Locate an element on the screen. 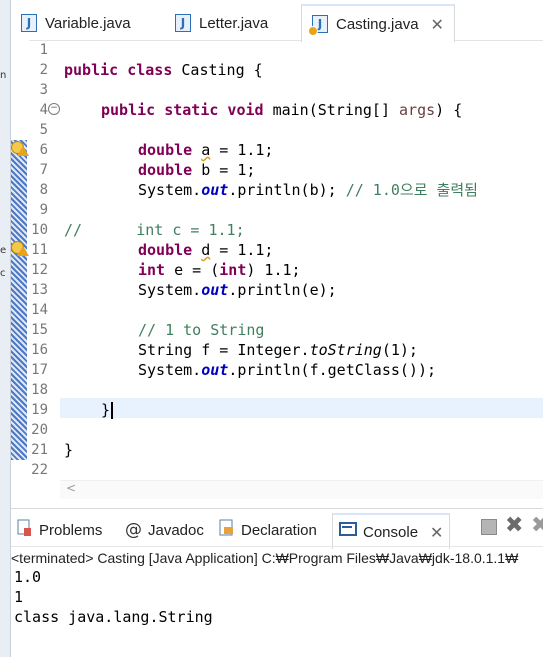 Image resolution: width=543 pixels, height=657 pixels. line-number: 19 is located at coordinates (39, 410).